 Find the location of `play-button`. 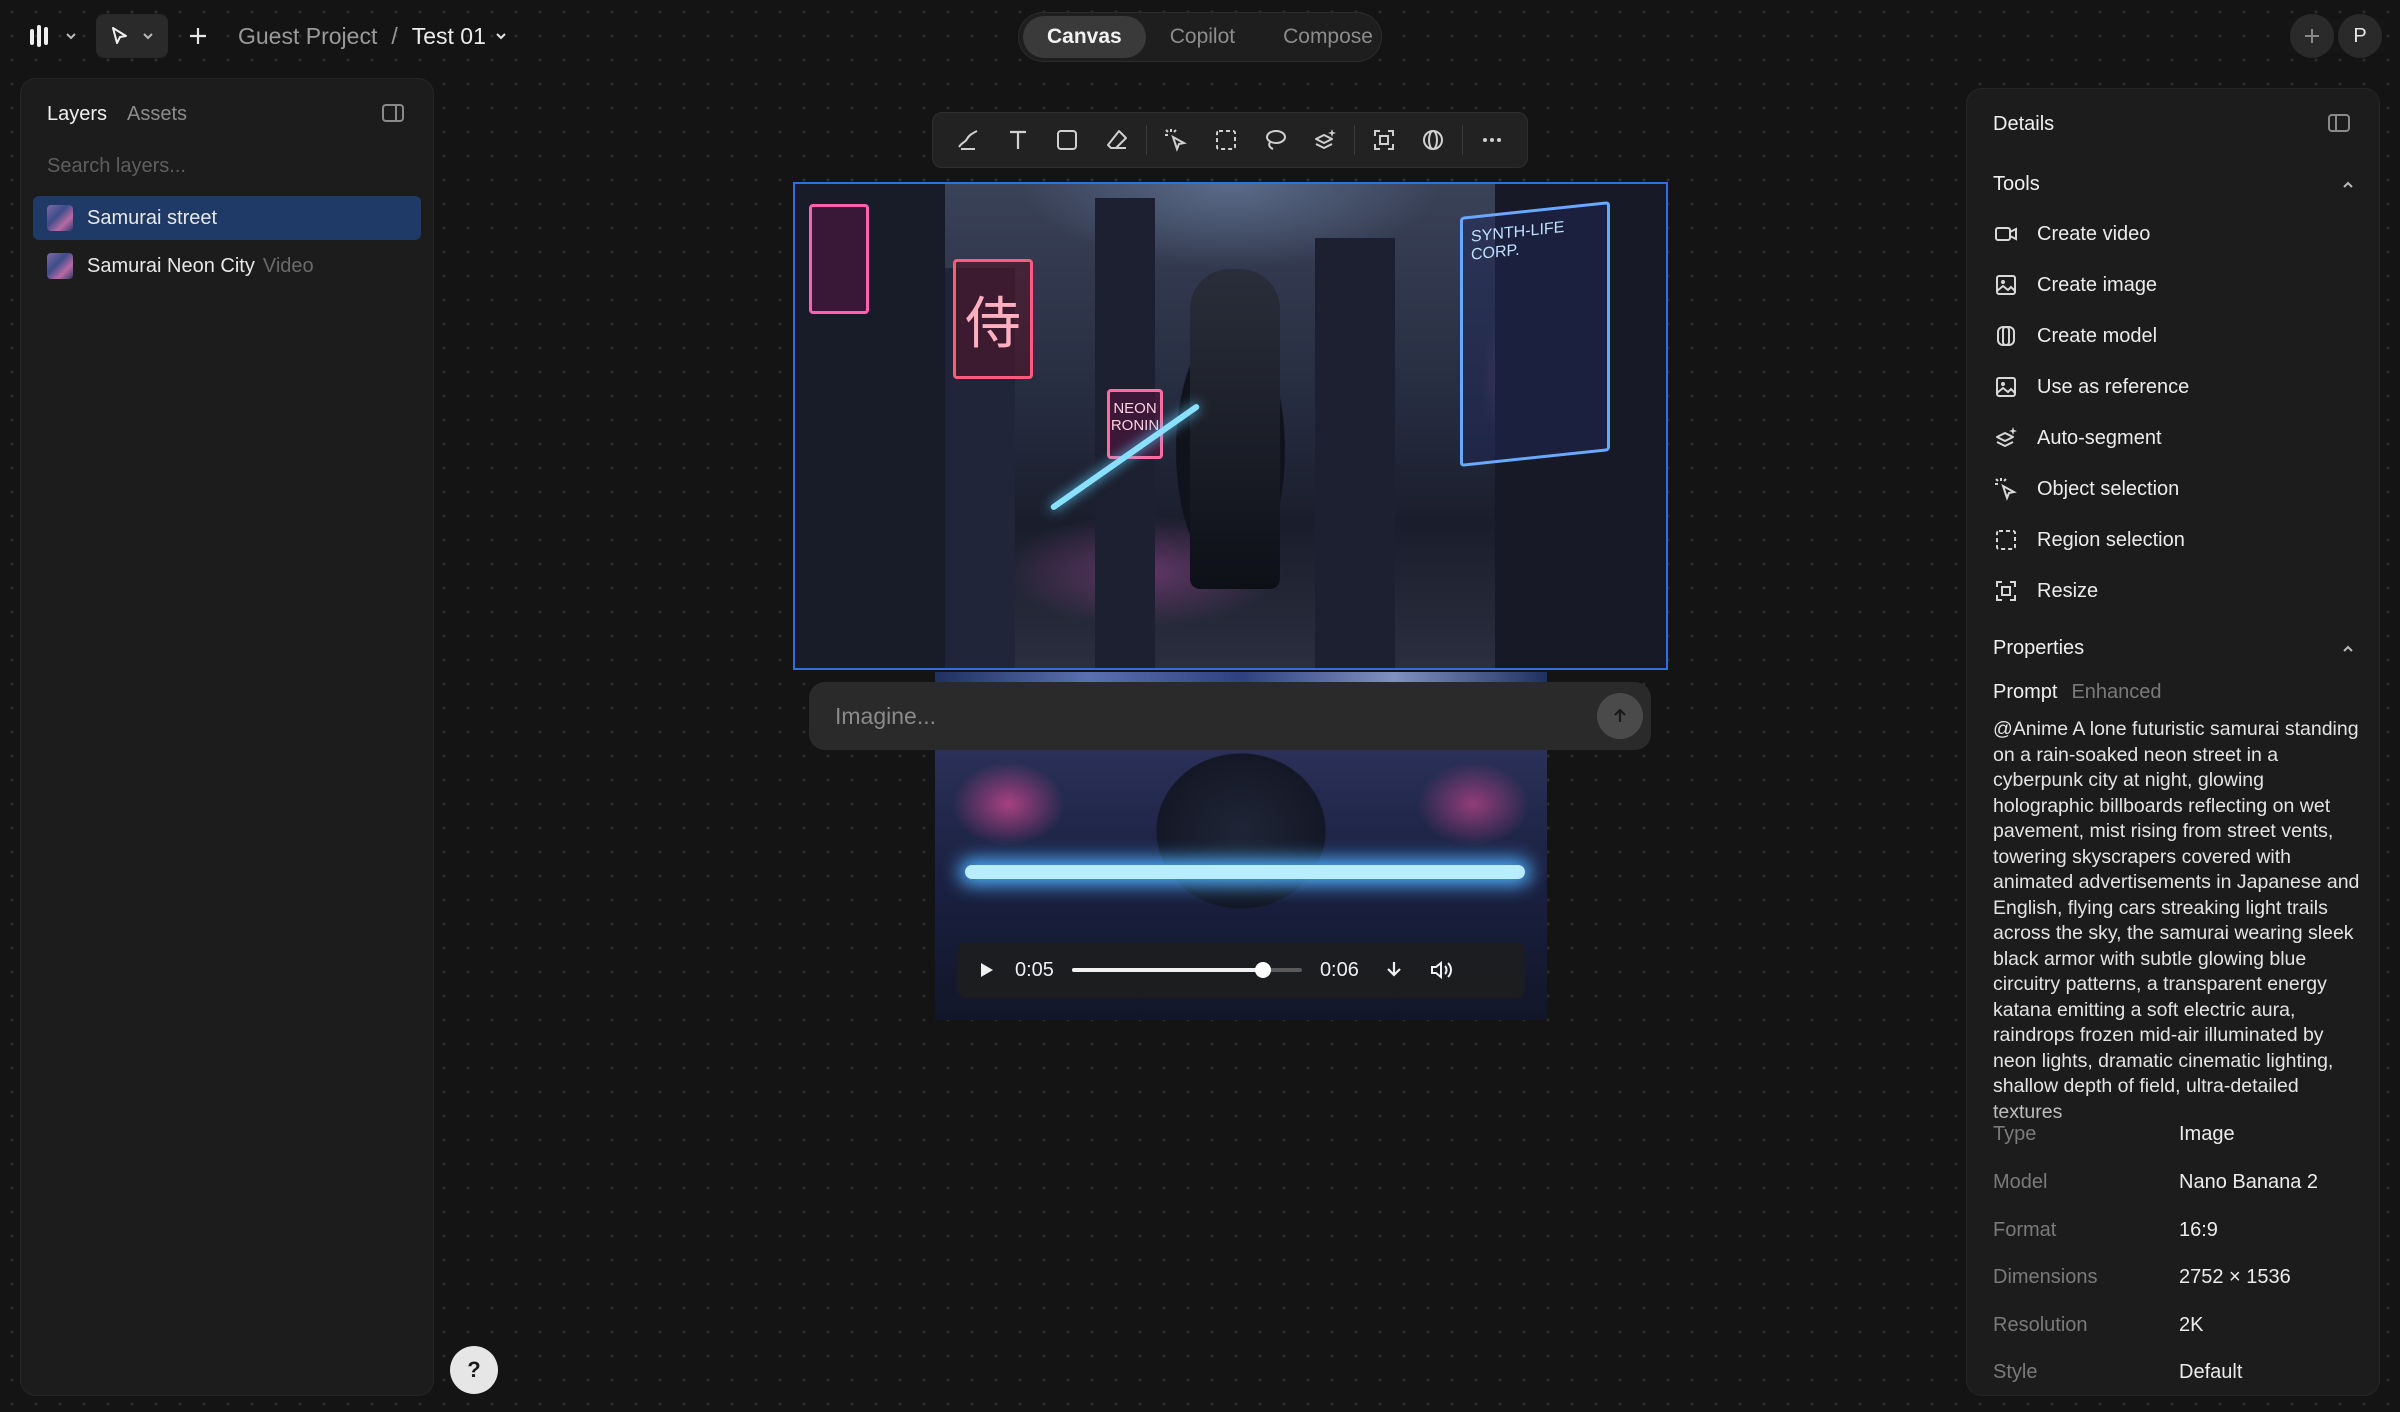

play-button is located at coordinates (986, 970).